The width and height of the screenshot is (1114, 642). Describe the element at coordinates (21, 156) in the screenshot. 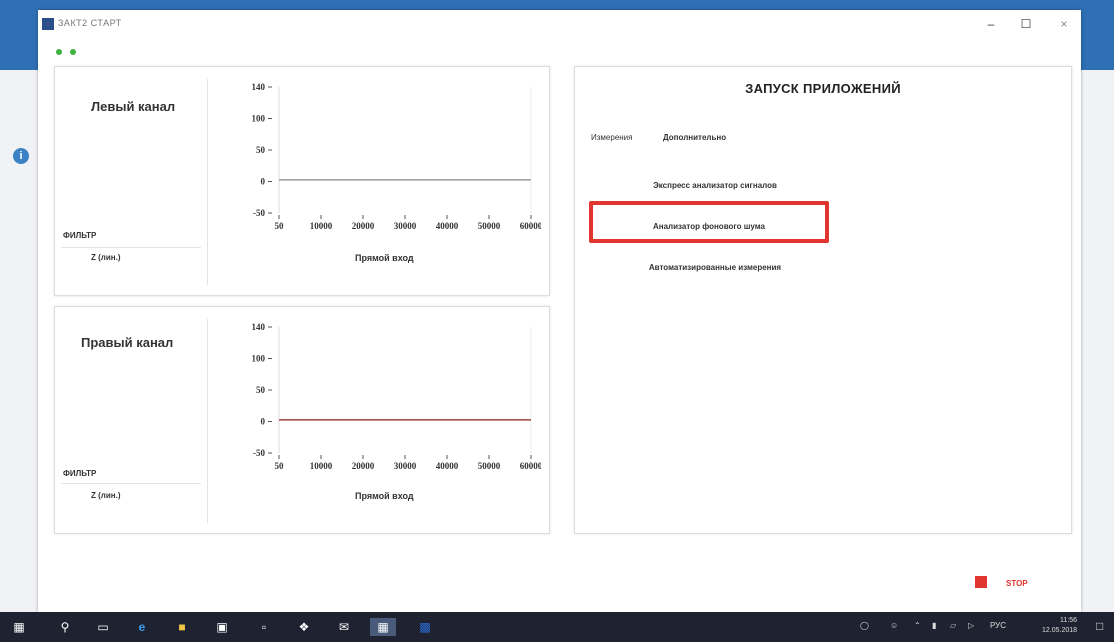

I see `info-icon: i` at that location.